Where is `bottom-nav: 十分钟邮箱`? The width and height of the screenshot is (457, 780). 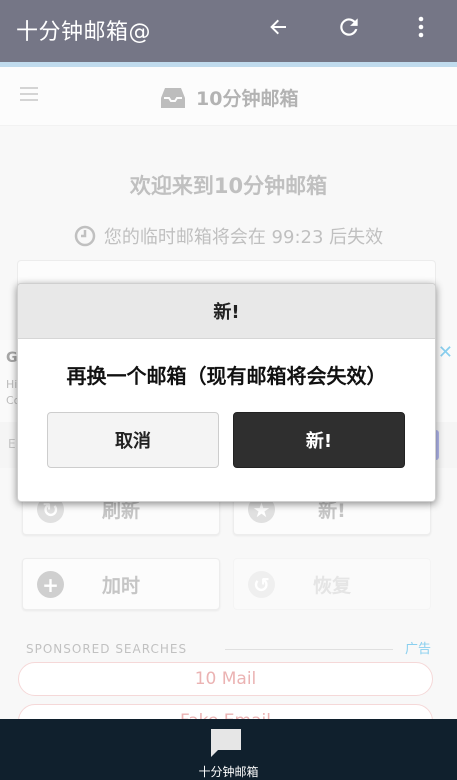 bottom-nav: 十分钟邮箱 is located at coordinates (228, 749).